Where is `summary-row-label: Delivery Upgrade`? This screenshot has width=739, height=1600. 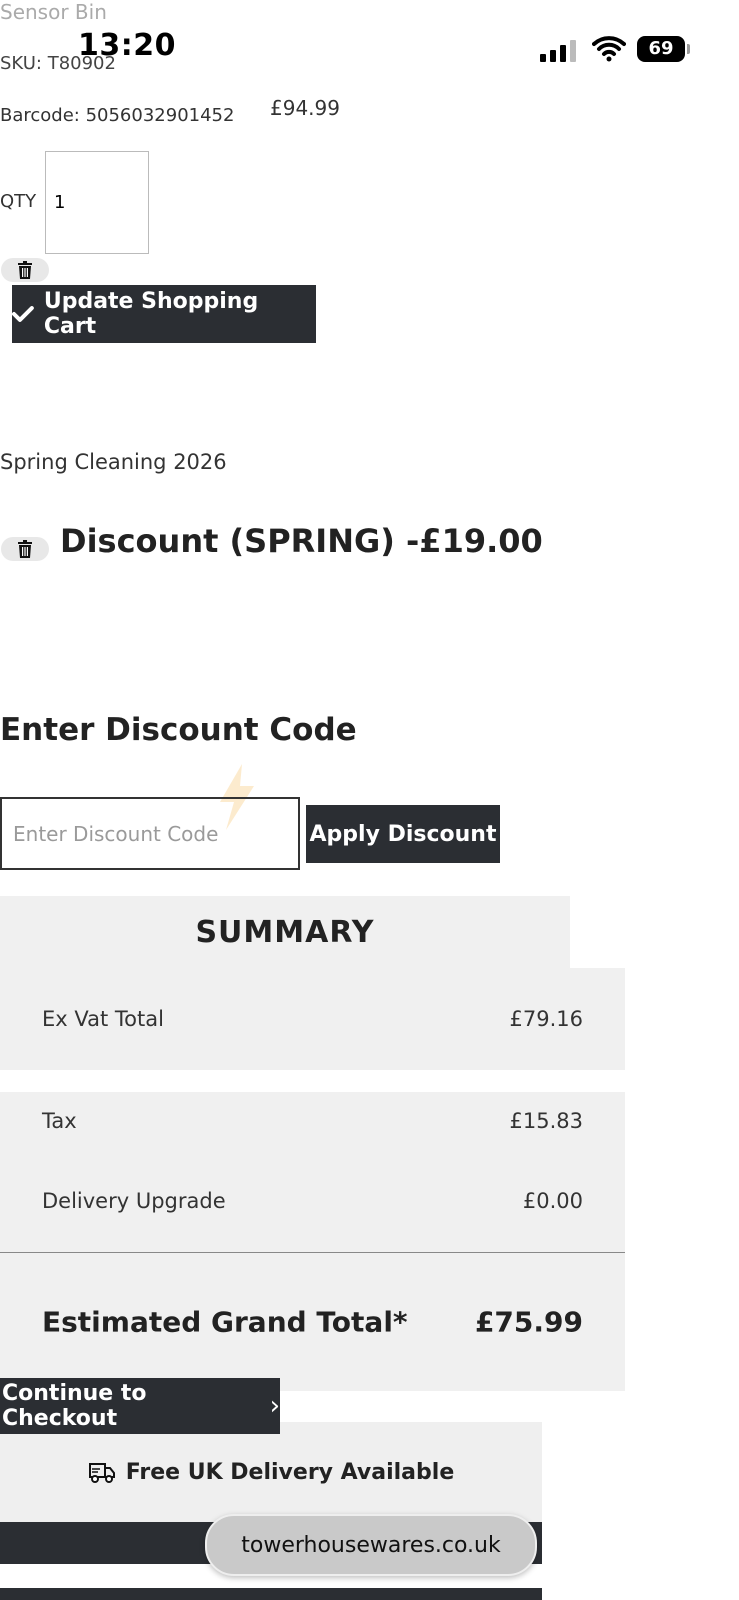 summary-row-label: Delivery Upgrade is located at coordinates (134, 1201).